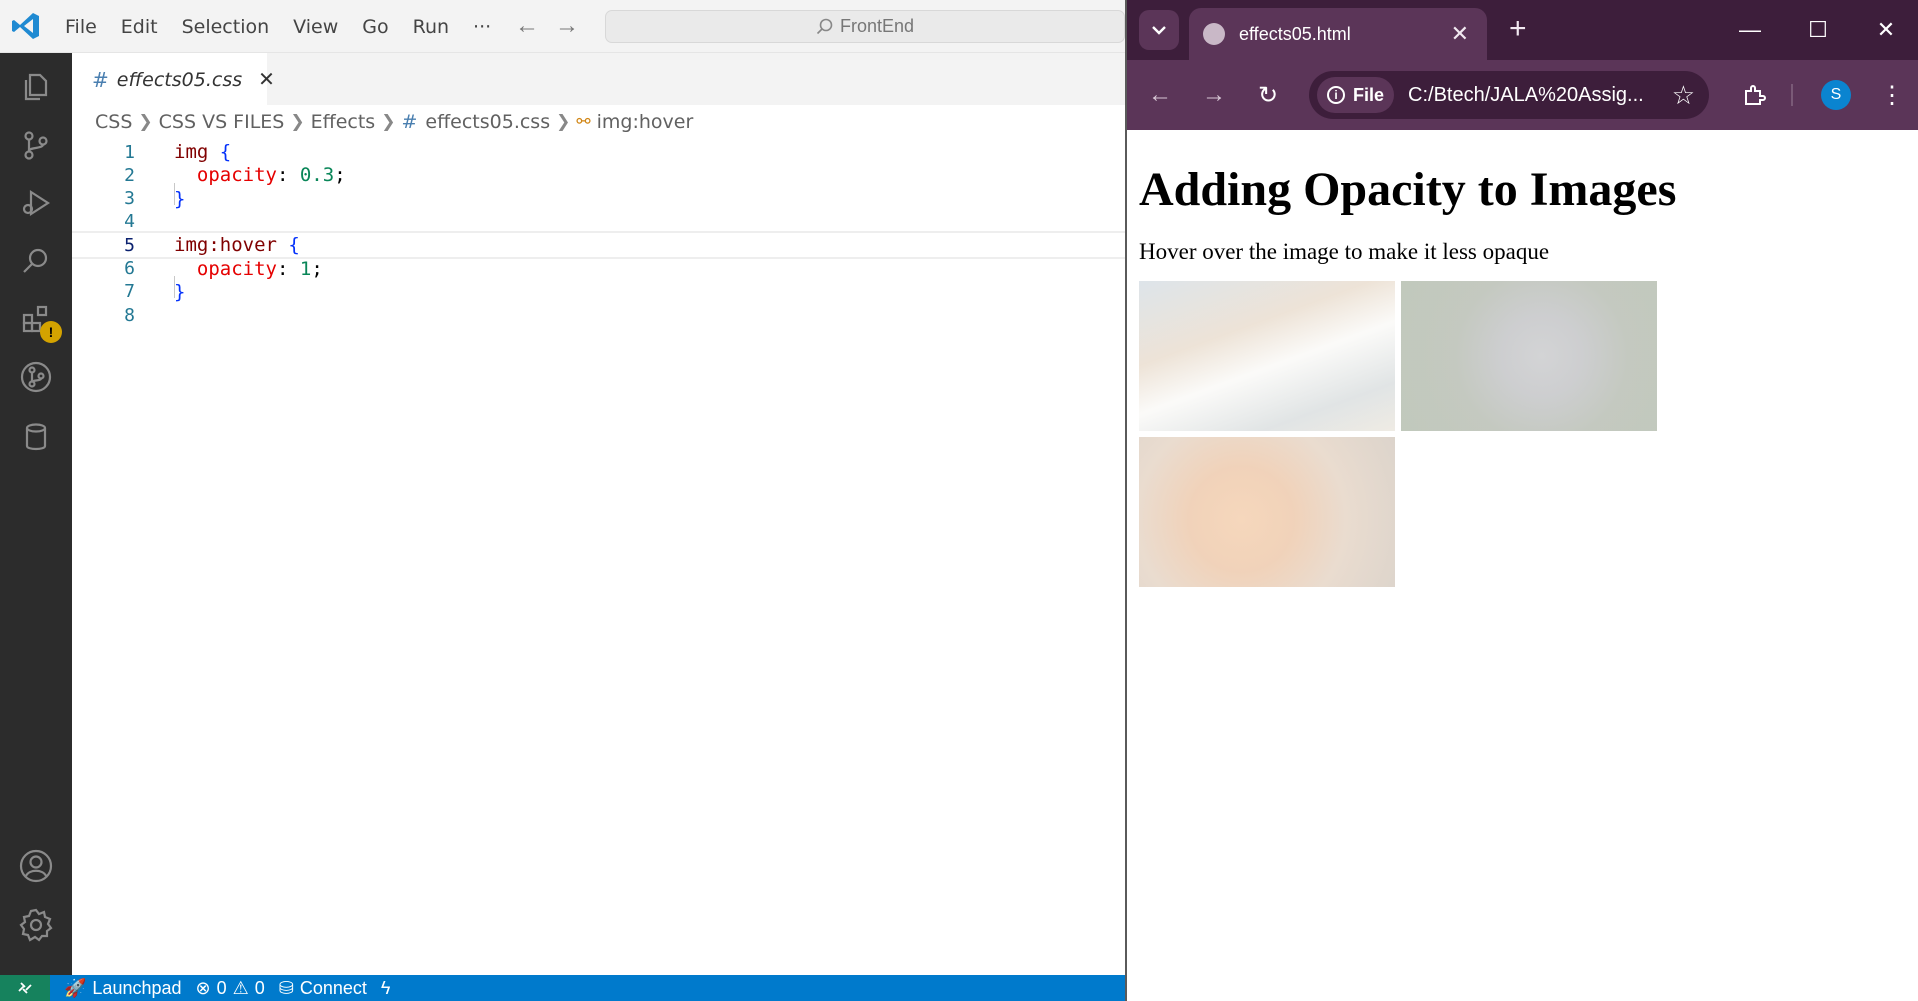  What do you see at coordinates (1836, 95) in the screenshot?
I see `profile-avatar: S` at bounding box center [1836, 95].